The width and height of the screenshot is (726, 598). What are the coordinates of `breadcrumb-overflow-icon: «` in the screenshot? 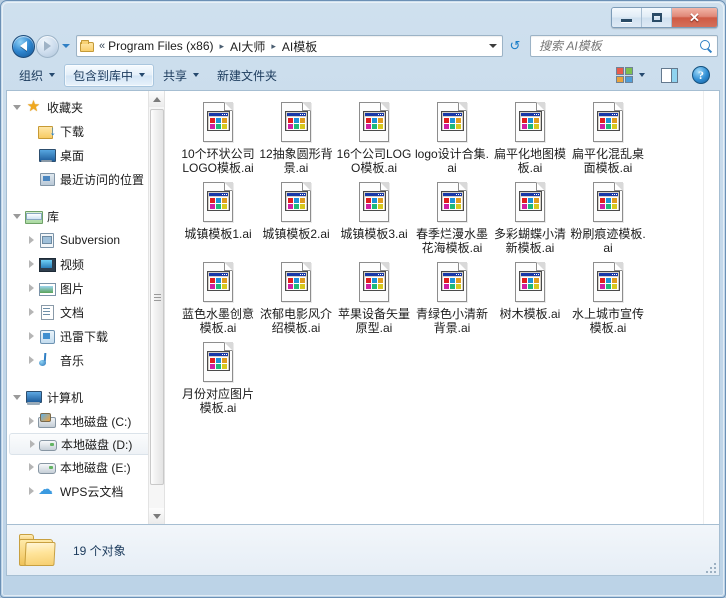 It's located at (101, 46).